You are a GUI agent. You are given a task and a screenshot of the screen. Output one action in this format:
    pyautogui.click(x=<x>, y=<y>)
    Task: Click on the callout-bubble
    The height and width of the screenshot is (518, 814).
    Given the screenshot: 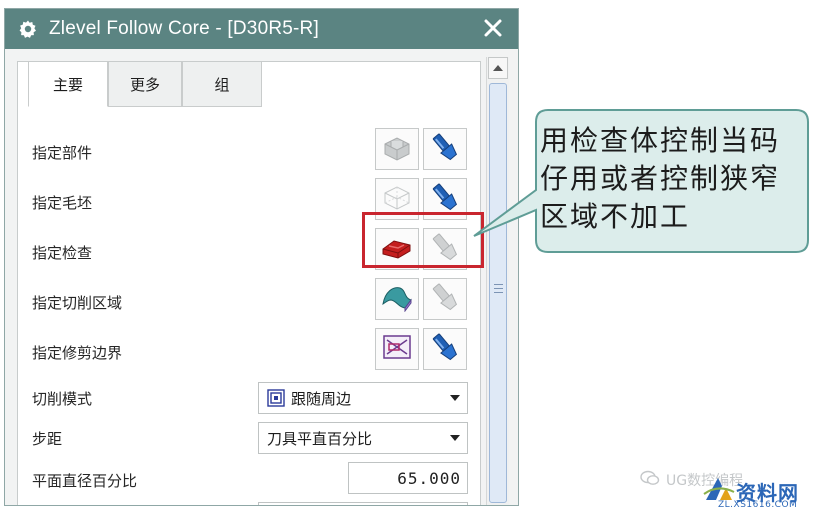 What is the action you would take?
    pyautogui.click(x=641, y=181)
    